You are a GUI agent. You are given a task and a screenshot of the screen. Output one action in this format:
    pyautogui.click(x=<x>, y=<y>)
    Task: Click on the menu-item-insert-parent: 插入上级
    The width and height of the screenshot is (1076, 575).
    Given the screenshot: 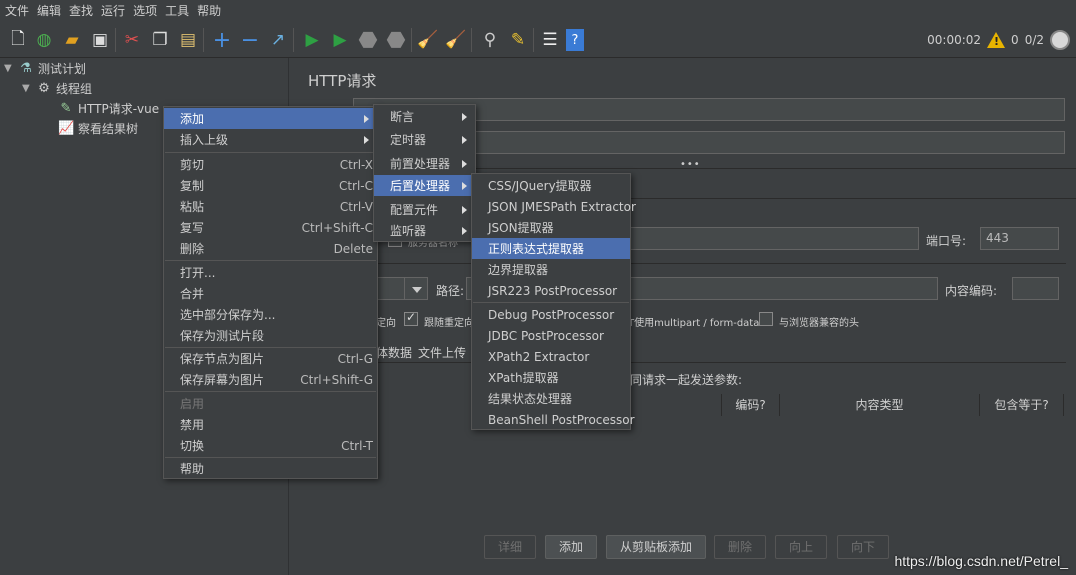 What is the action you would take?
    pyautogui.click(x=270, y=139)
    